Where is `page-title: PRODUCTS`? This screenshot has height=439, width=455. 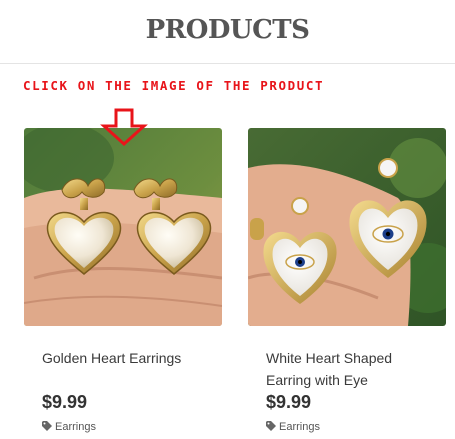
page-title: PRODUCTS is located at coordinates (227, 30).